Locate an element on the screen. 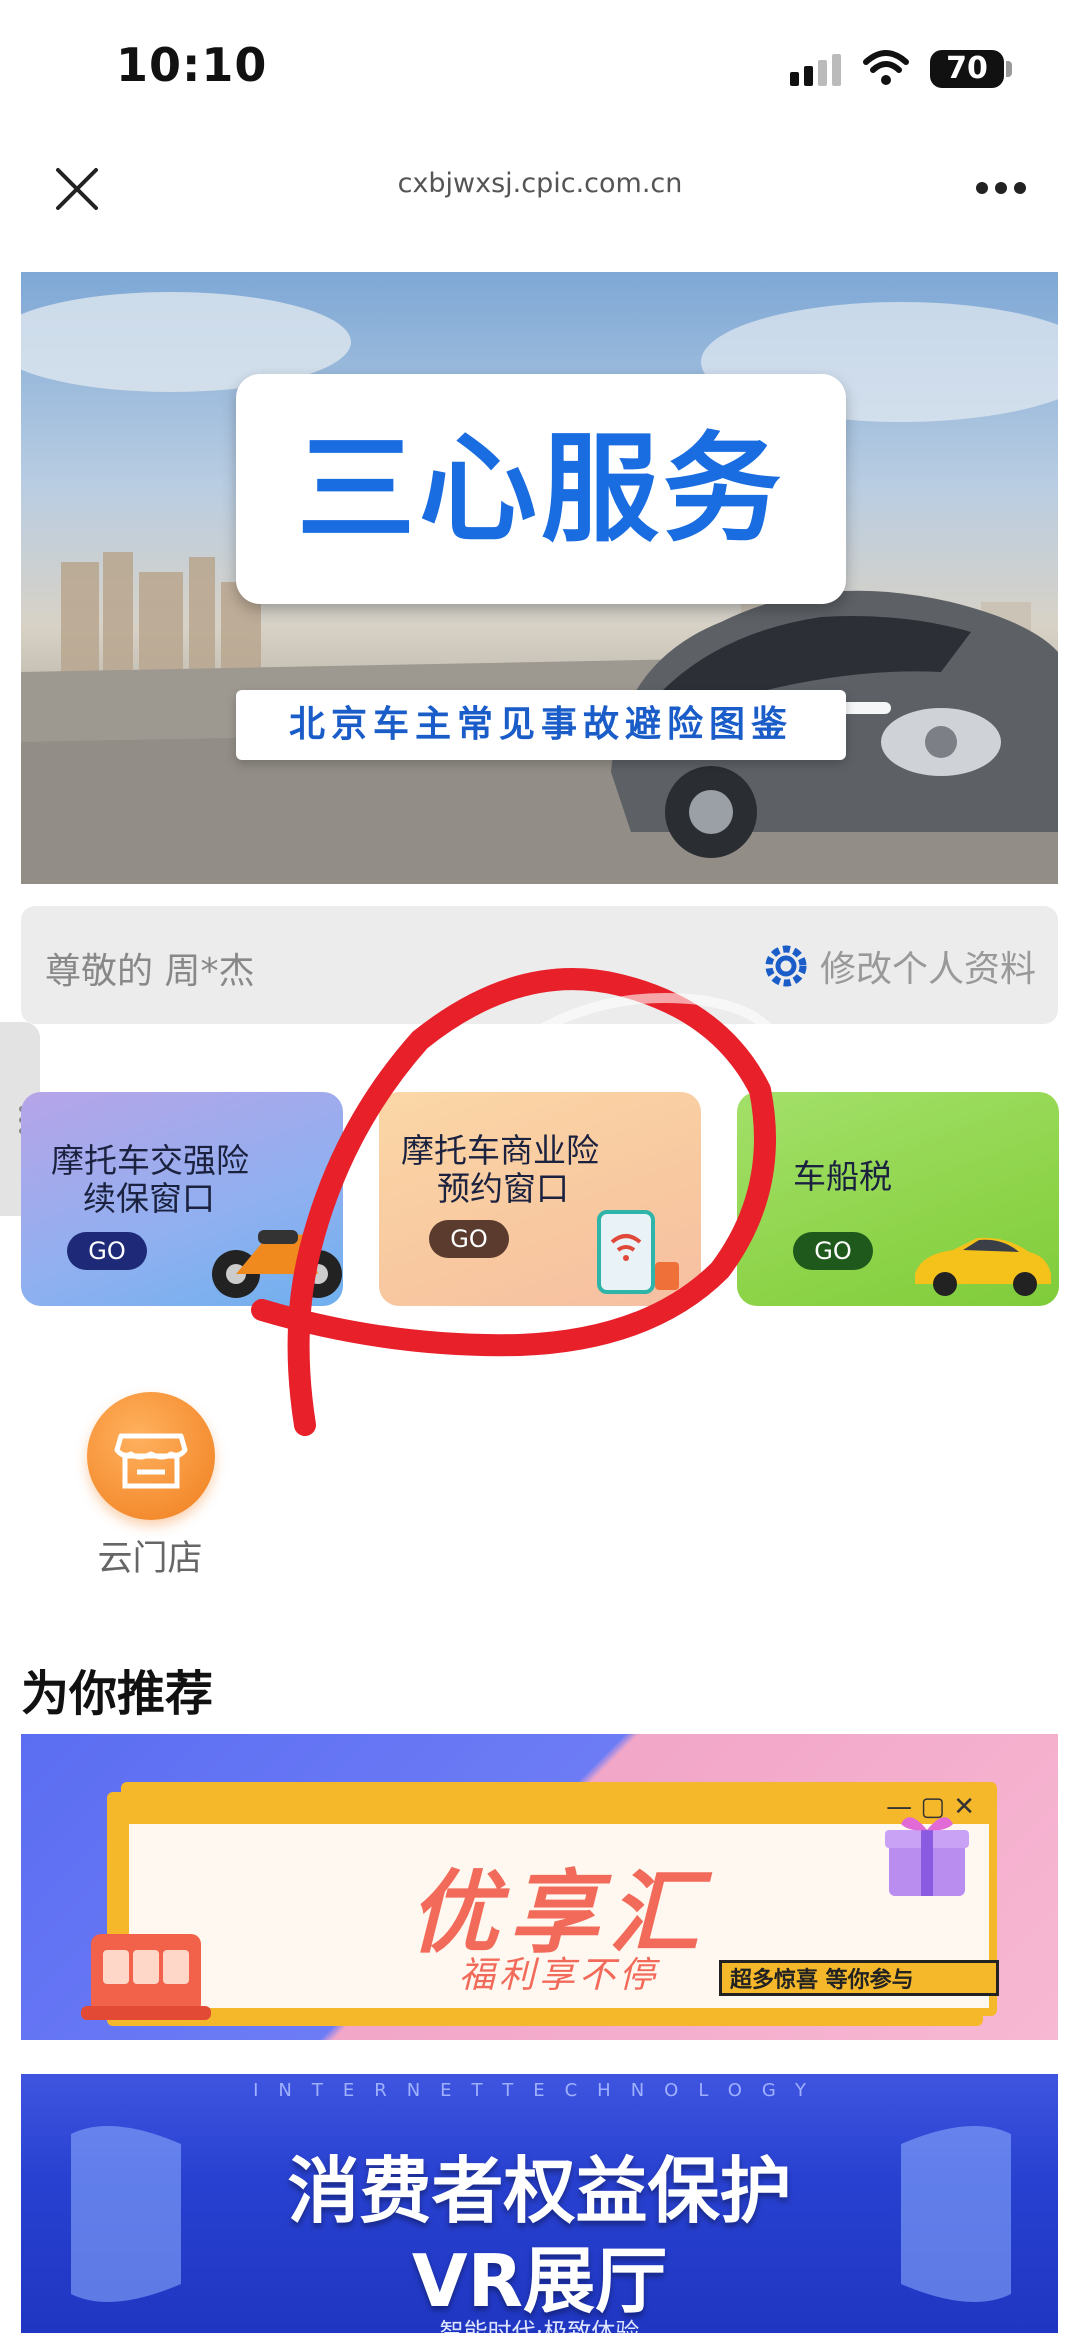  cloud-store-button is located at coordinates (151, 1456).